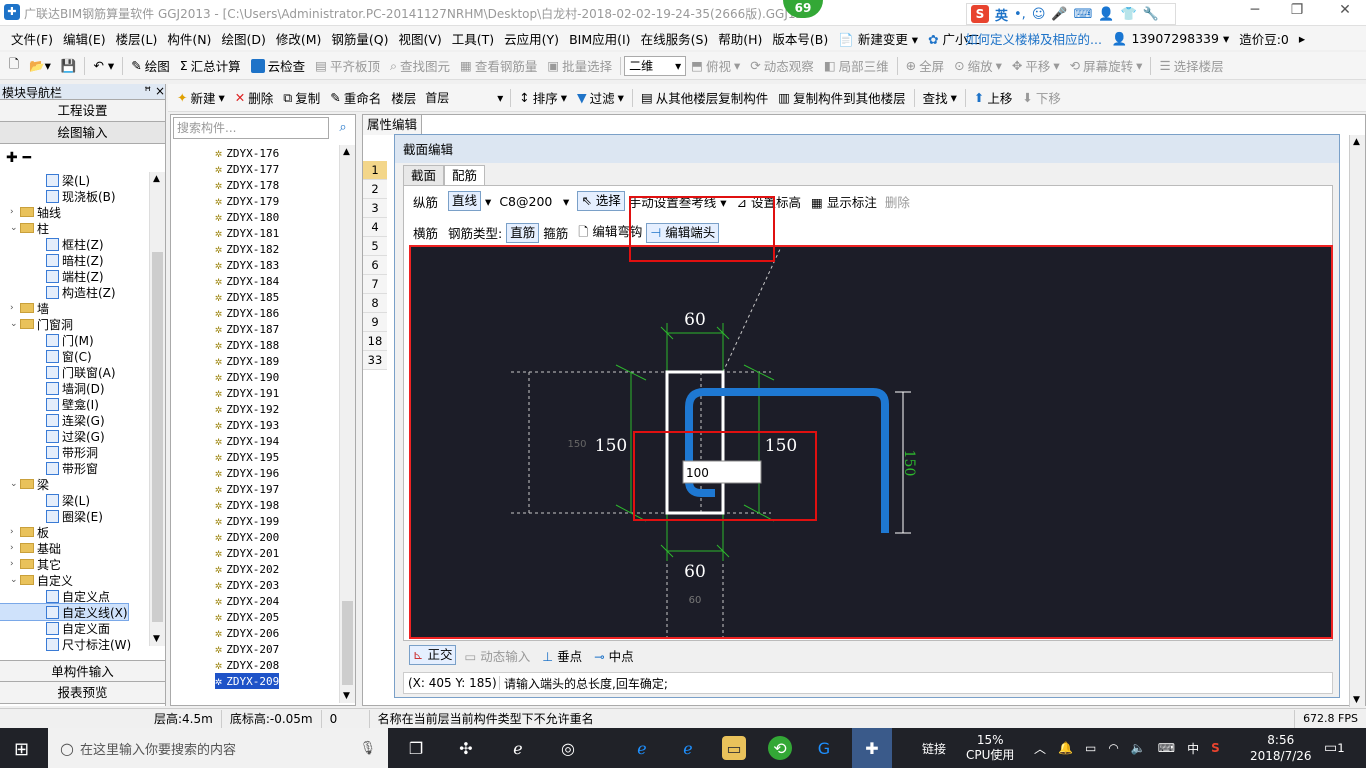 Image resolution: width=1366 pixels, height=768 pixels. What do you see at coordinates (247, 201) in the screenshot?
I see `component-list-item: ✲ ZDYX-179` at bounding box center [247, 201].